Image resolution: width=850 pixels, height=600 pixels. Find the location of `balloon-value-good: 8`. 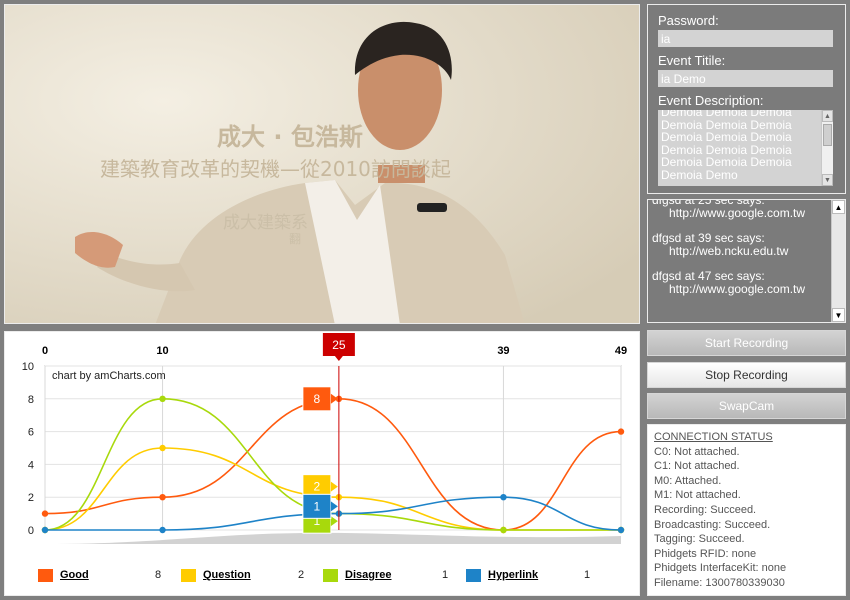

balloon-value-good: 8 is located at coordinates (317, 399).